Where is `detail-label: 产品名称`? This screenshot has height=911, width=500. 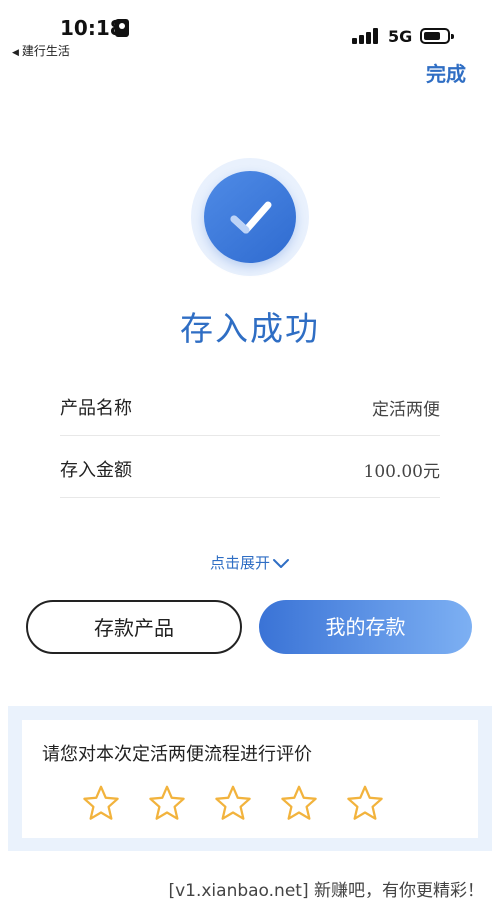
detail-label: 产品名称 is located at coordinates (96, 408).